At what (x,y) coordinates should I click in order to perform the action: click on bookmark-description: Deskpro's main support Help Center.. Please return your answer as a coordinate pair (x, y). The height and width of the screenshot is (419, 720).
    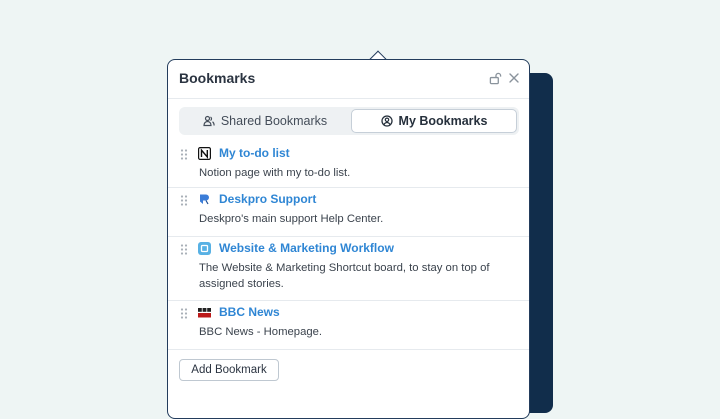
    Looking at the image, I should click on (291, 219).